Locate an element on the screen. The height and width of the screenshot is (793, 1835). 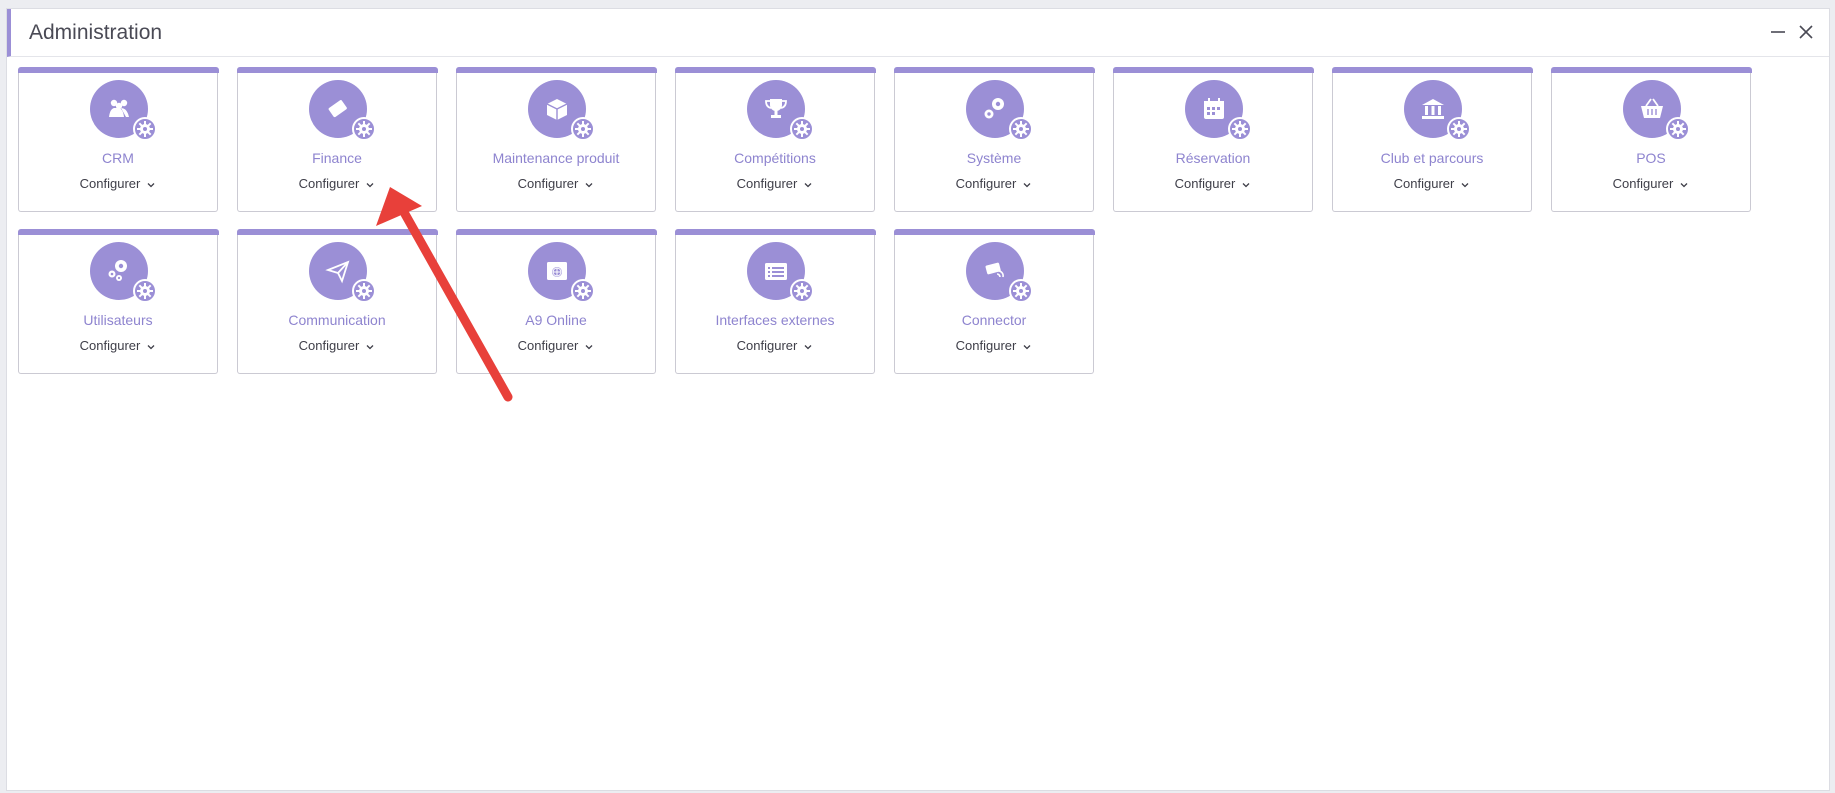
product-box-icon is located at coordinates (561, 110).